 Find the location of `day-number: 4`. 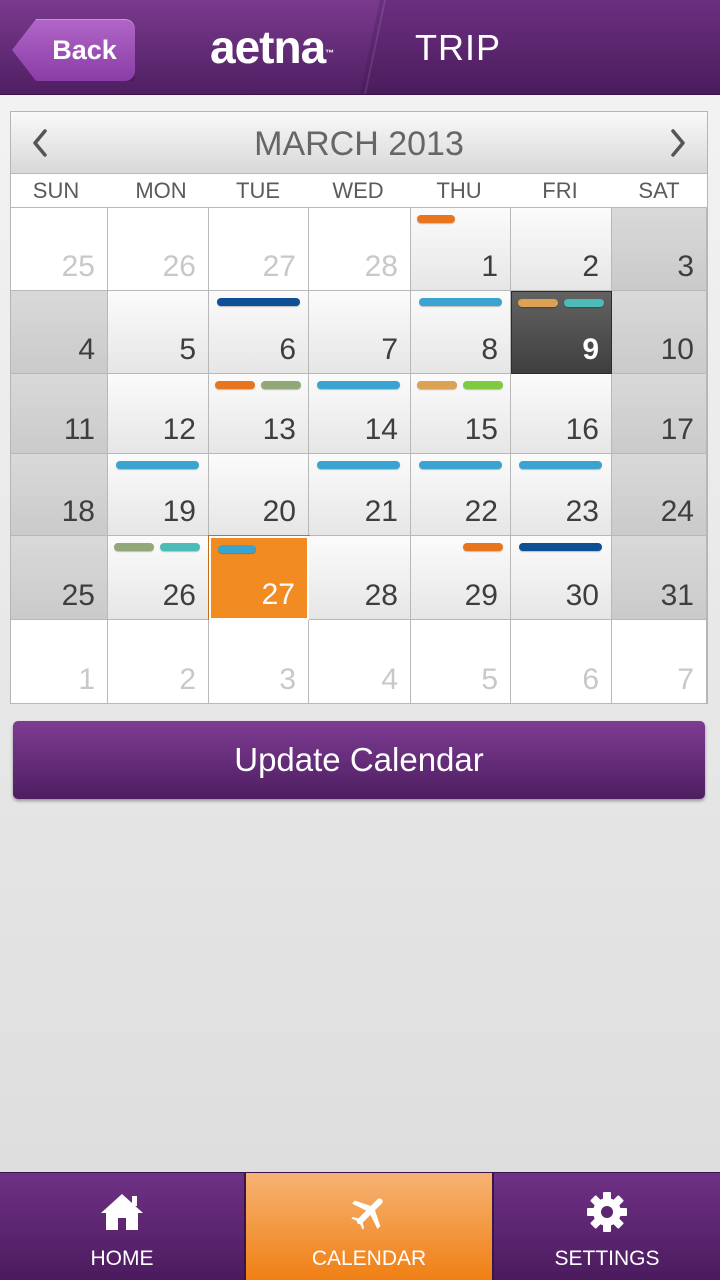

day-number: 4 is located at coordinates (86, 349).